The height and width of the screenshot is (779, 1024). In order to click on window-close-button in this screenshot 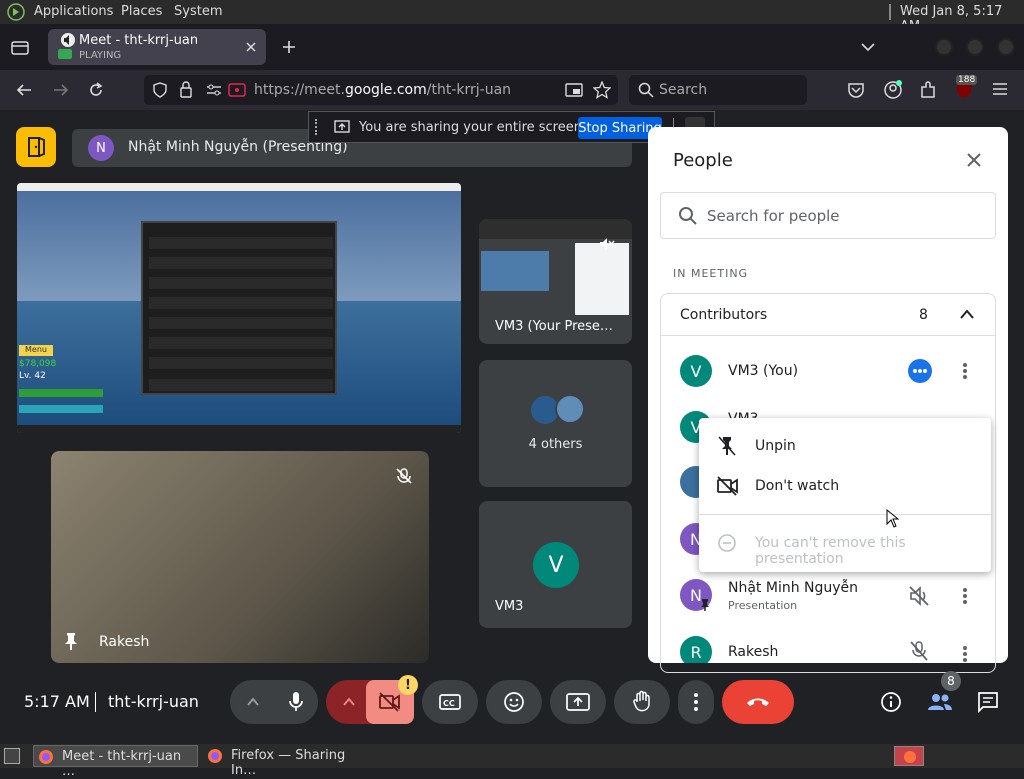, I will do `click(1006, 47)`.